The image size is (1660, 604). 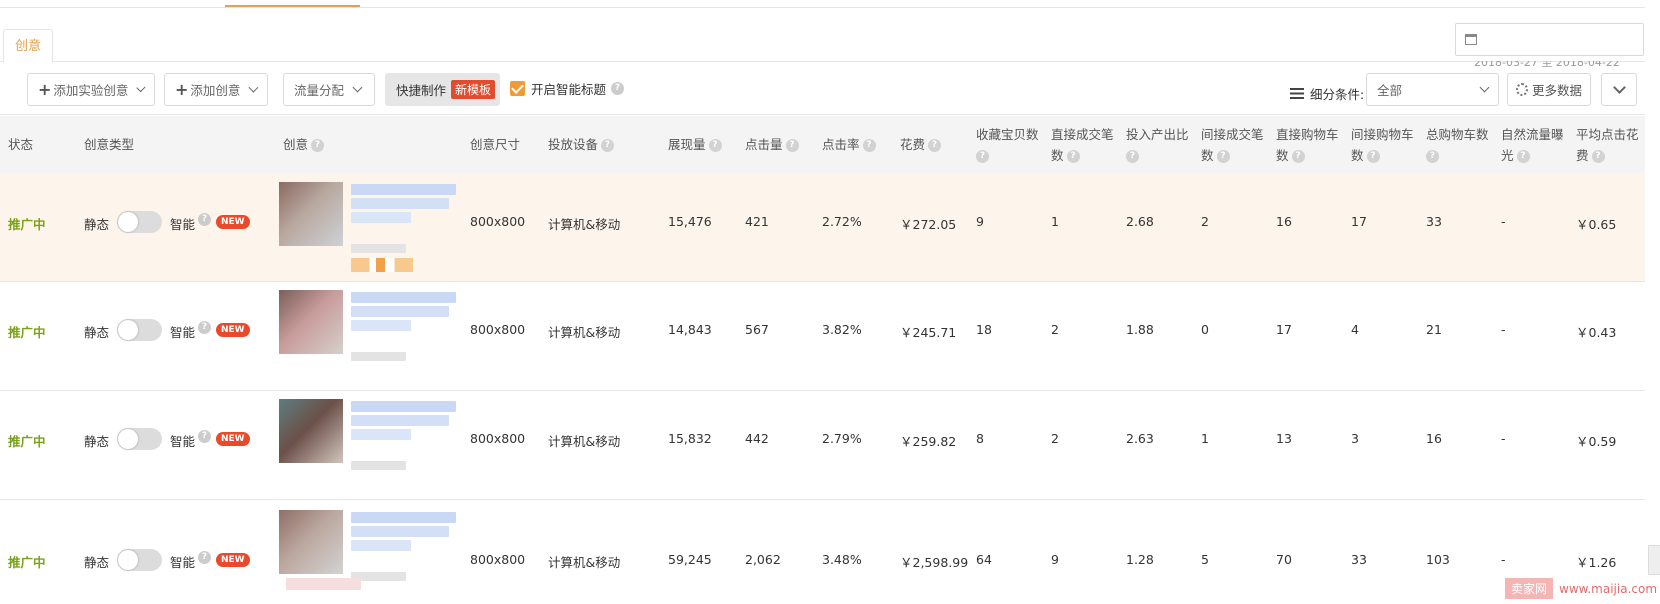 What do you see at coordinates (1205, 329) in the screenshot?
I see `indirect-deal-cell: 0` at bounding box center [1205, 329].